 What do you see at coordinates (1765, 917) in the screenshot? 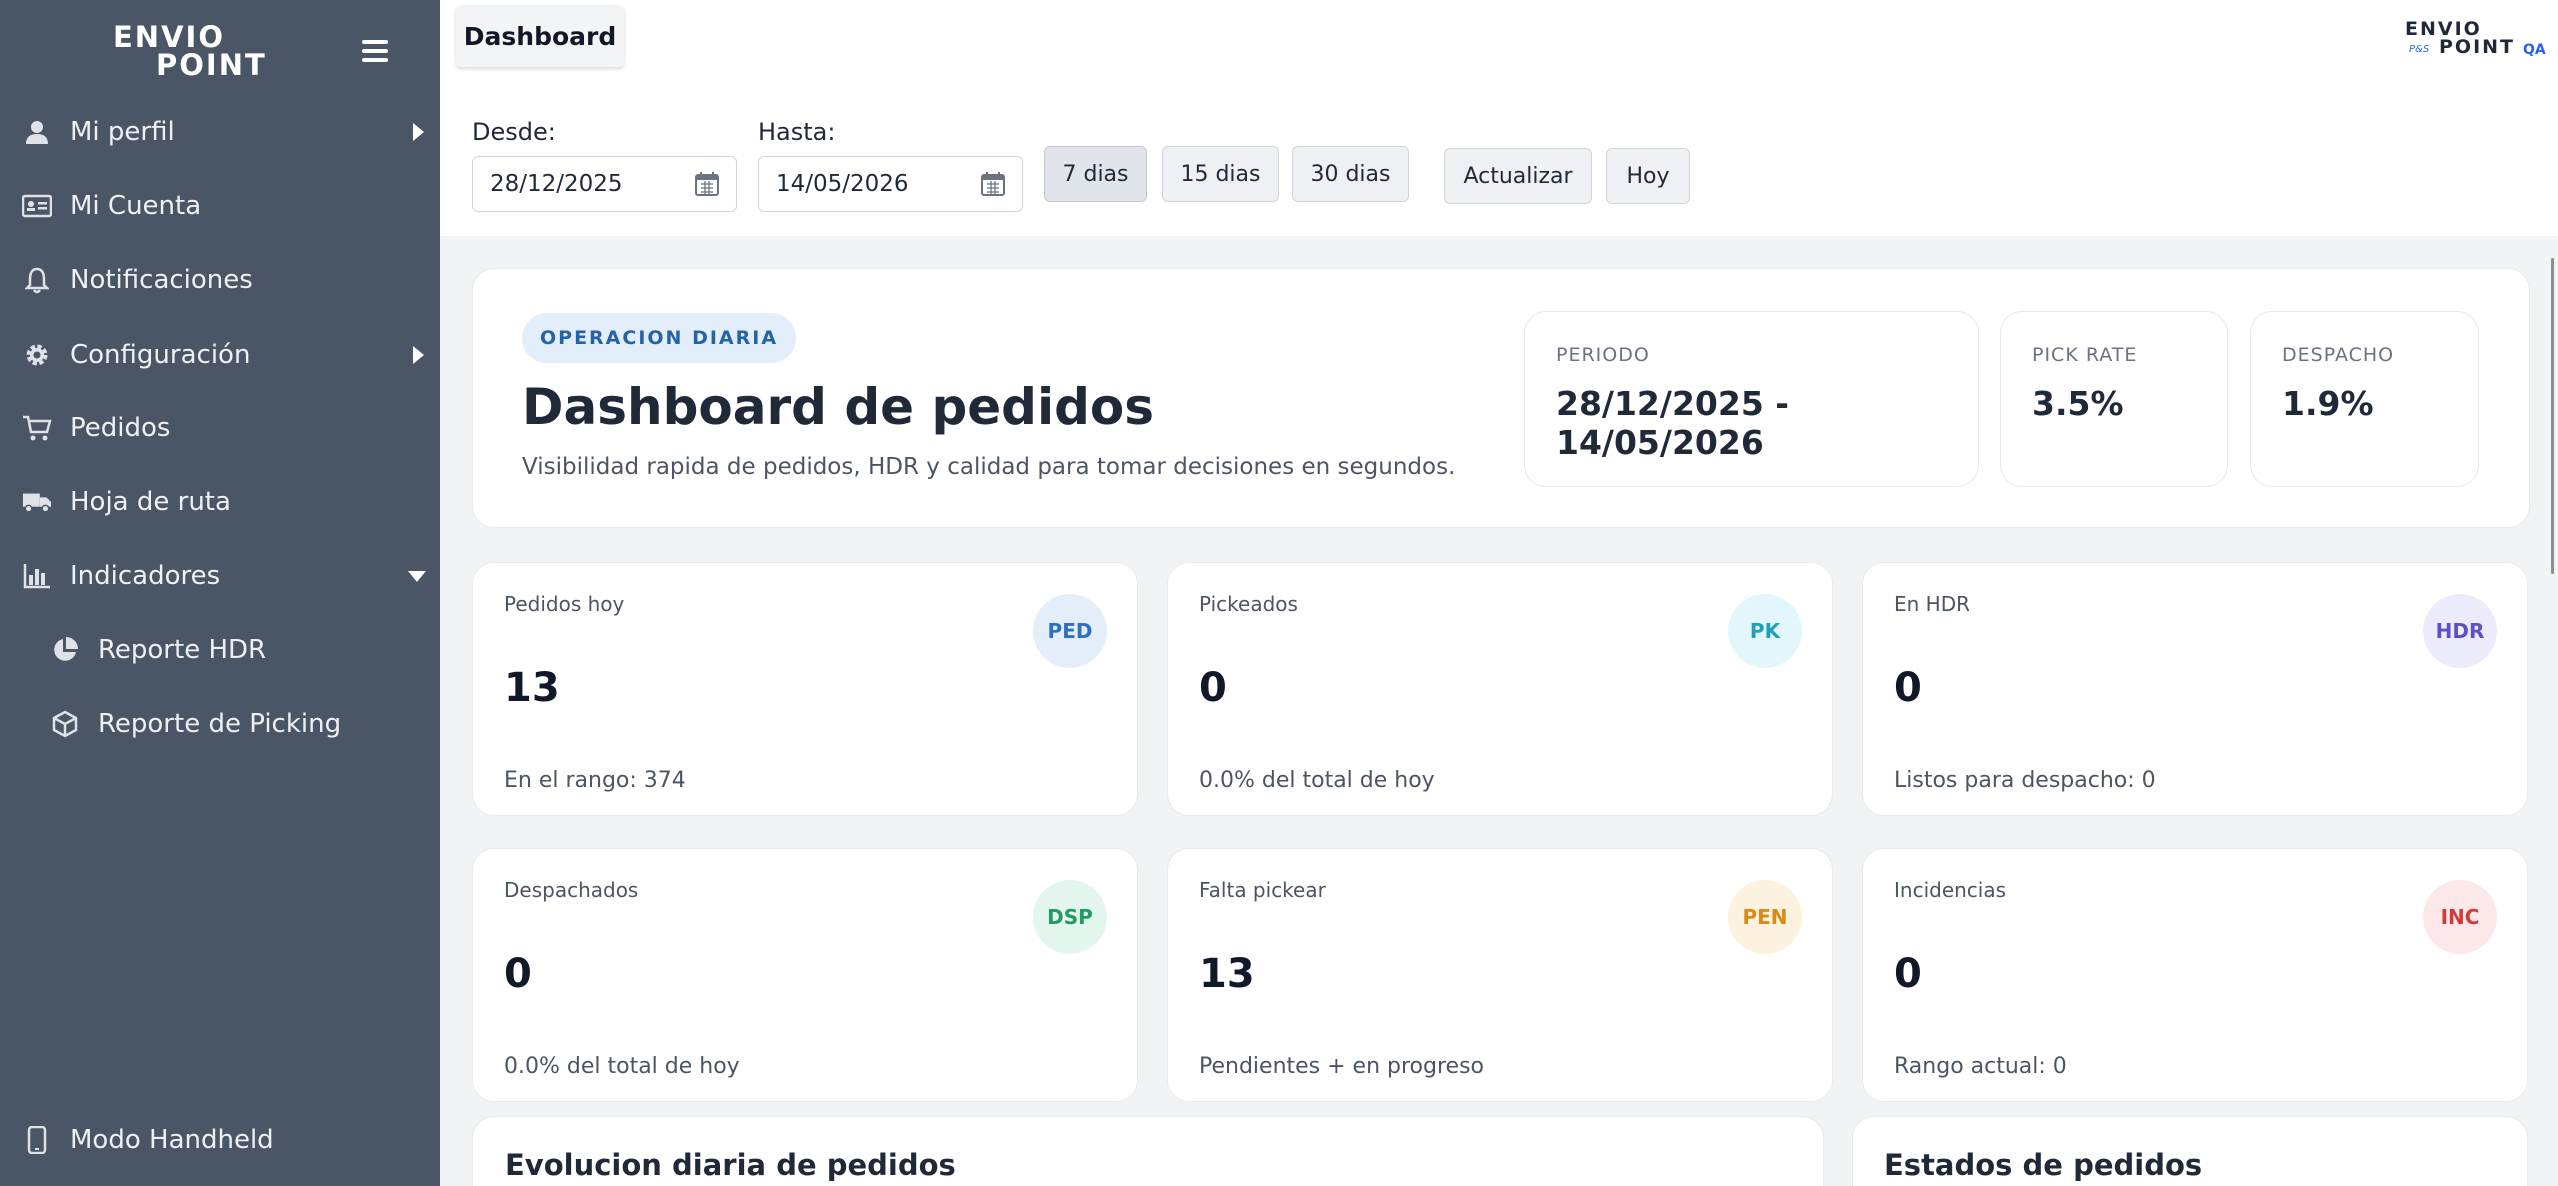
I see `stat-chip: PEN` at bounding box center [1765, 917].